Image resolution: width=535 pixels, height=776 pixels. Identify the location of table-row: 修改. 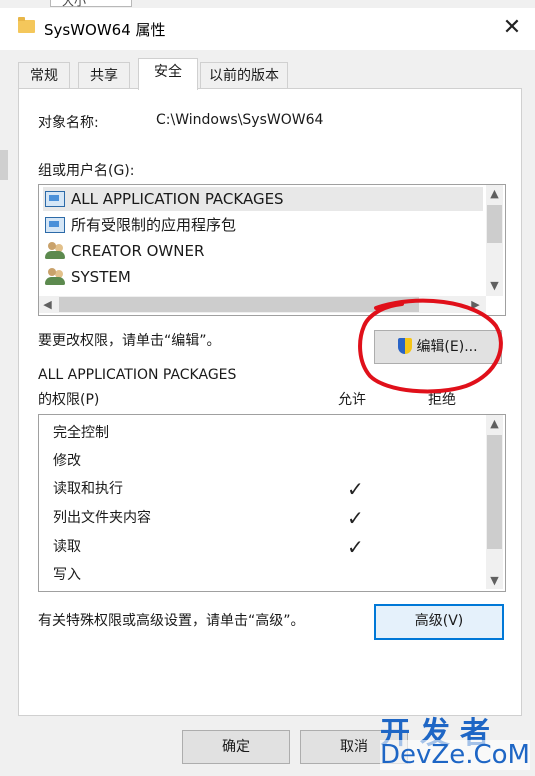
(67, 461).